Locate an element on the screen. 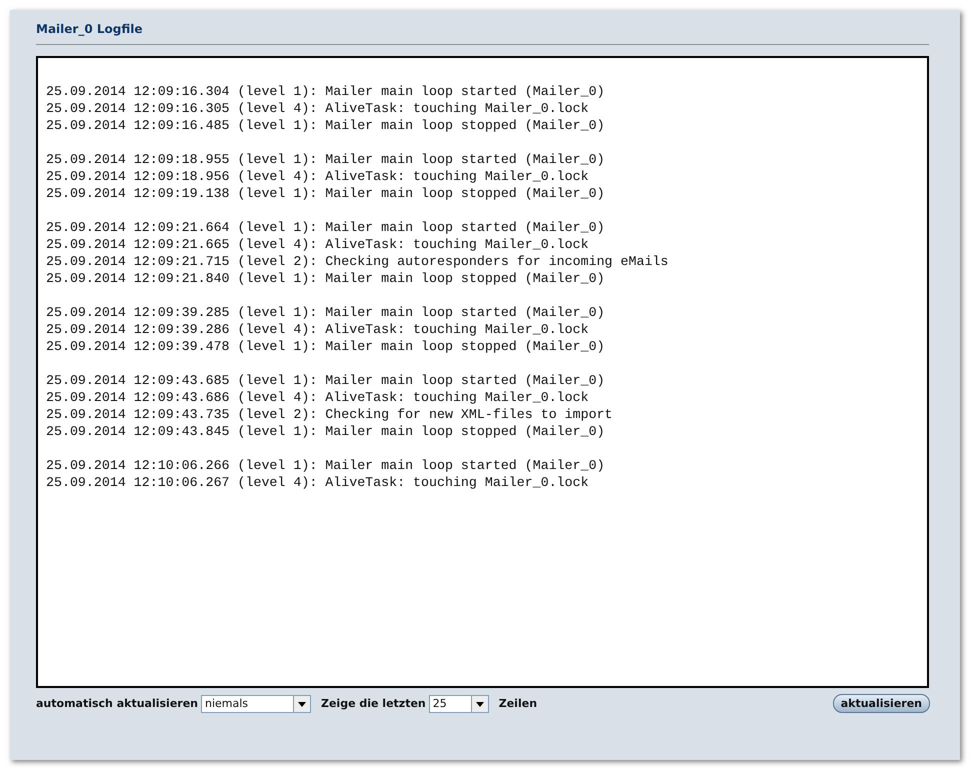  auto-refresh-select: niemals is located at coordinates (256, 703).